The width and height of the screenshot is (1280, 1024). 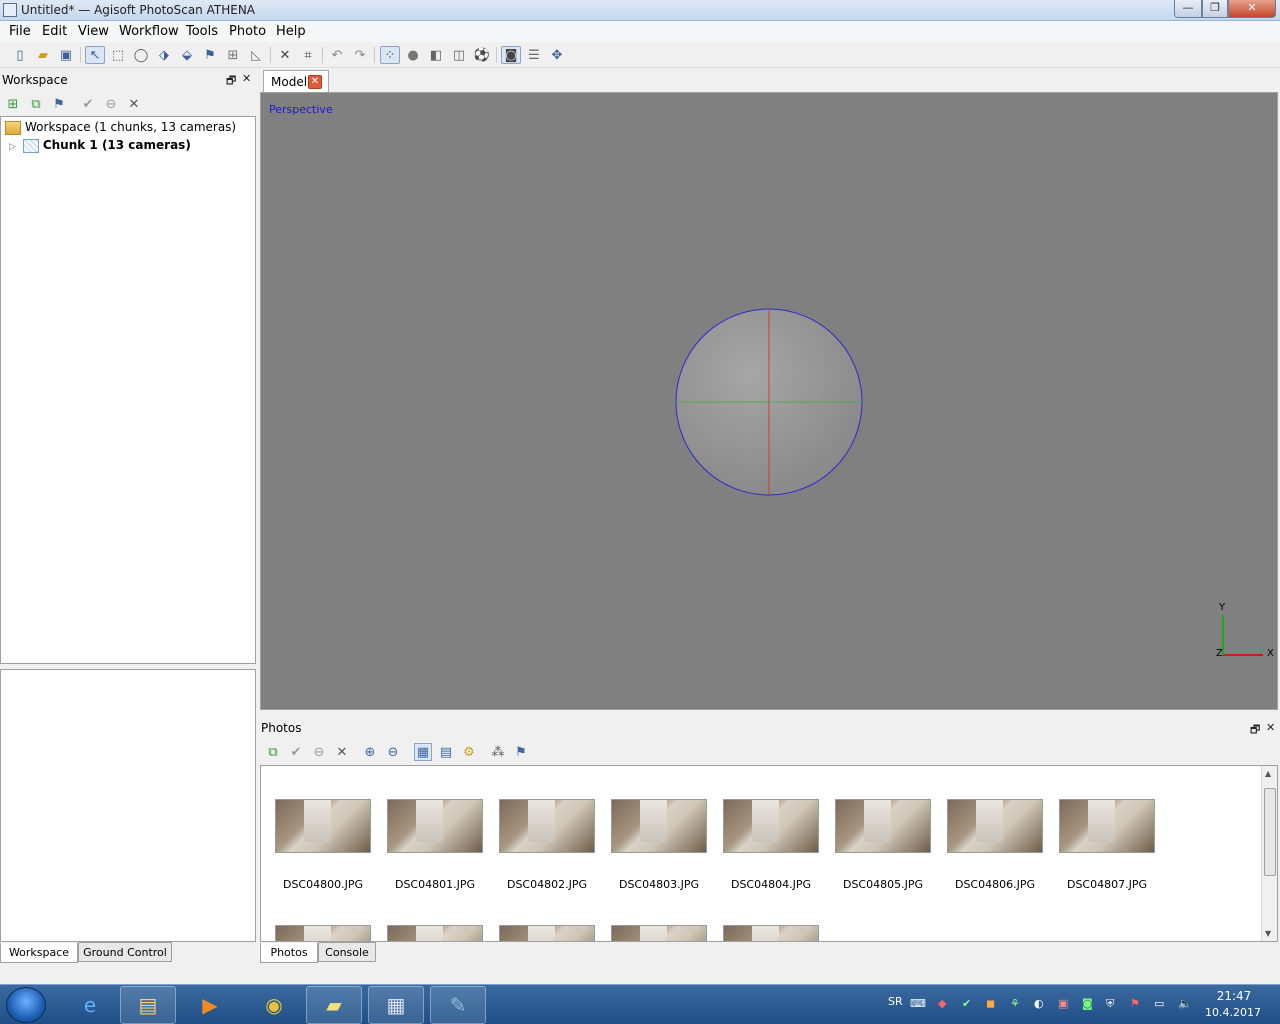 What do you see at coordinates (100, 147) in the screenshot?
I see `tree-row-chunk: ▷ Chunk 1 (13 cameras)` at bounding box center [100, 147].